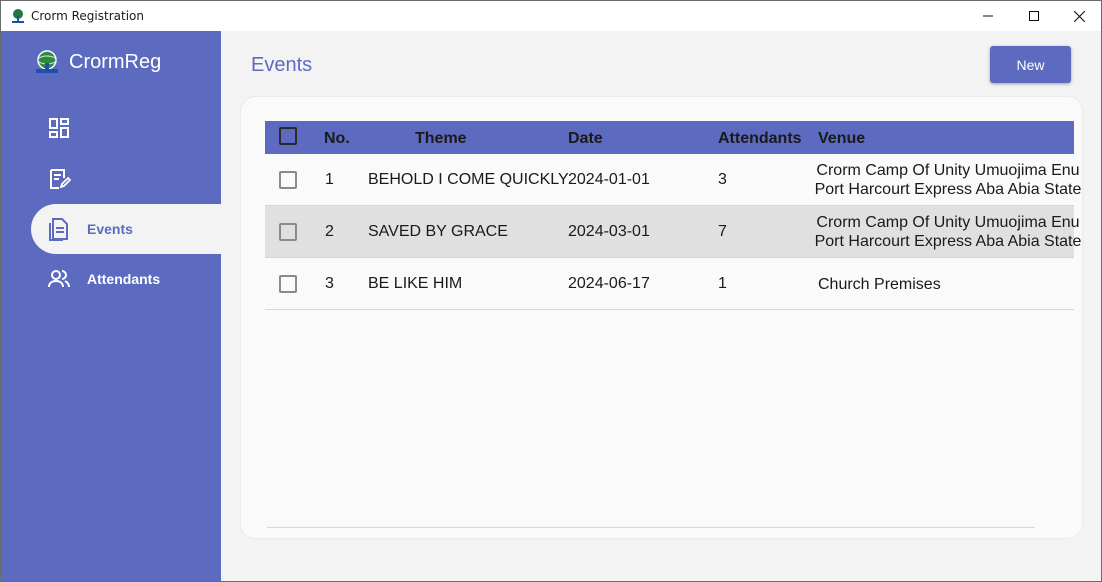  Describe the element at coordinates (841, 139) in the screenshot. I see `column-header-venue: Venue` at that location.